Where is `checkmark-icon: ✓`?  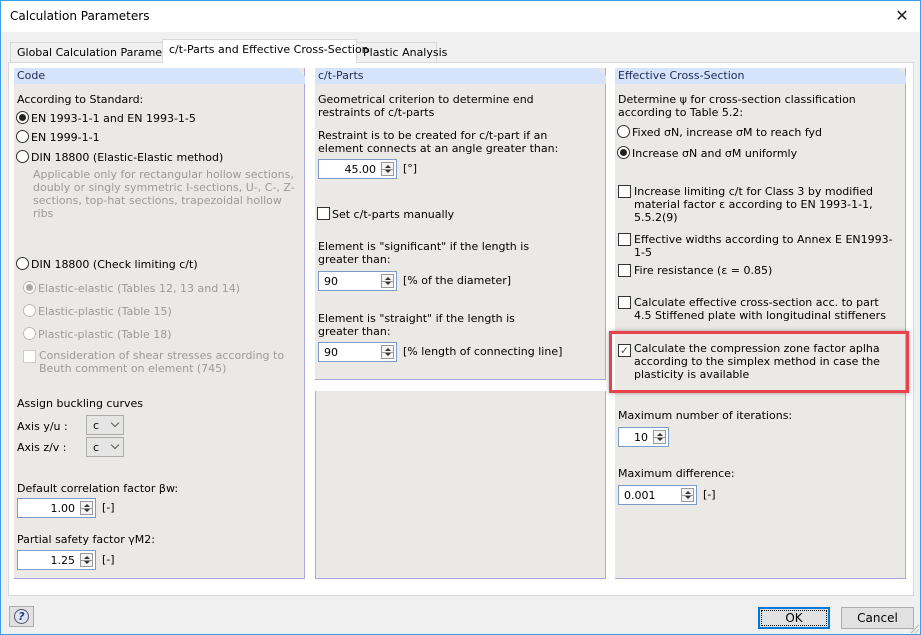
checkmark-icon: ✓ is located at coordinates (624, 350).